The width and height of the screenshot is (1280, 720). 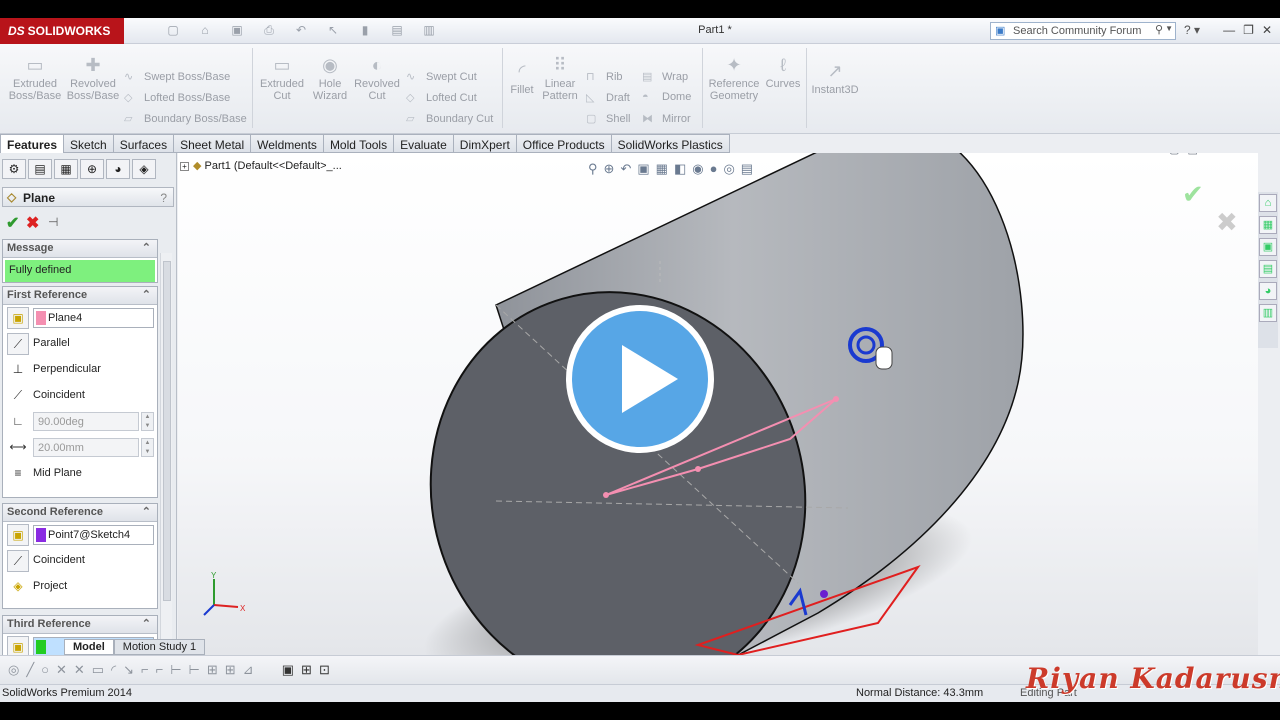 What do you see at coordinates (213, 143) in the screenshot?
I see `tab-sheet-metal: Sheet Metal` at bounding box center [213, 143].